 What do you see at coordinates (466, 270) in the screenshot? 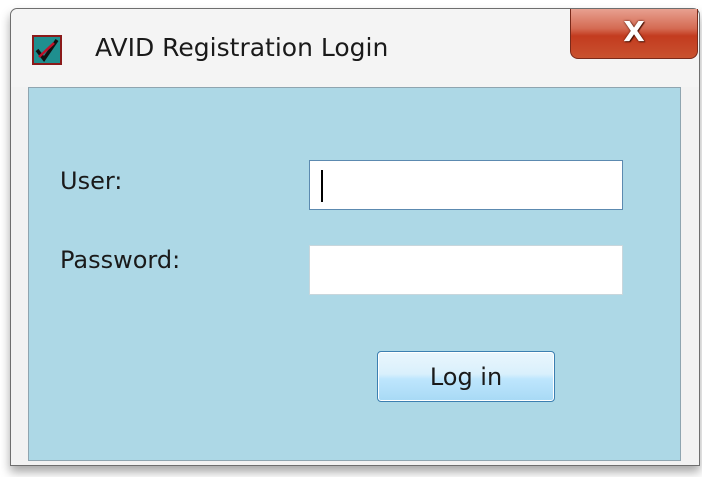
I see `password-input` at bounding box center [466, 270].